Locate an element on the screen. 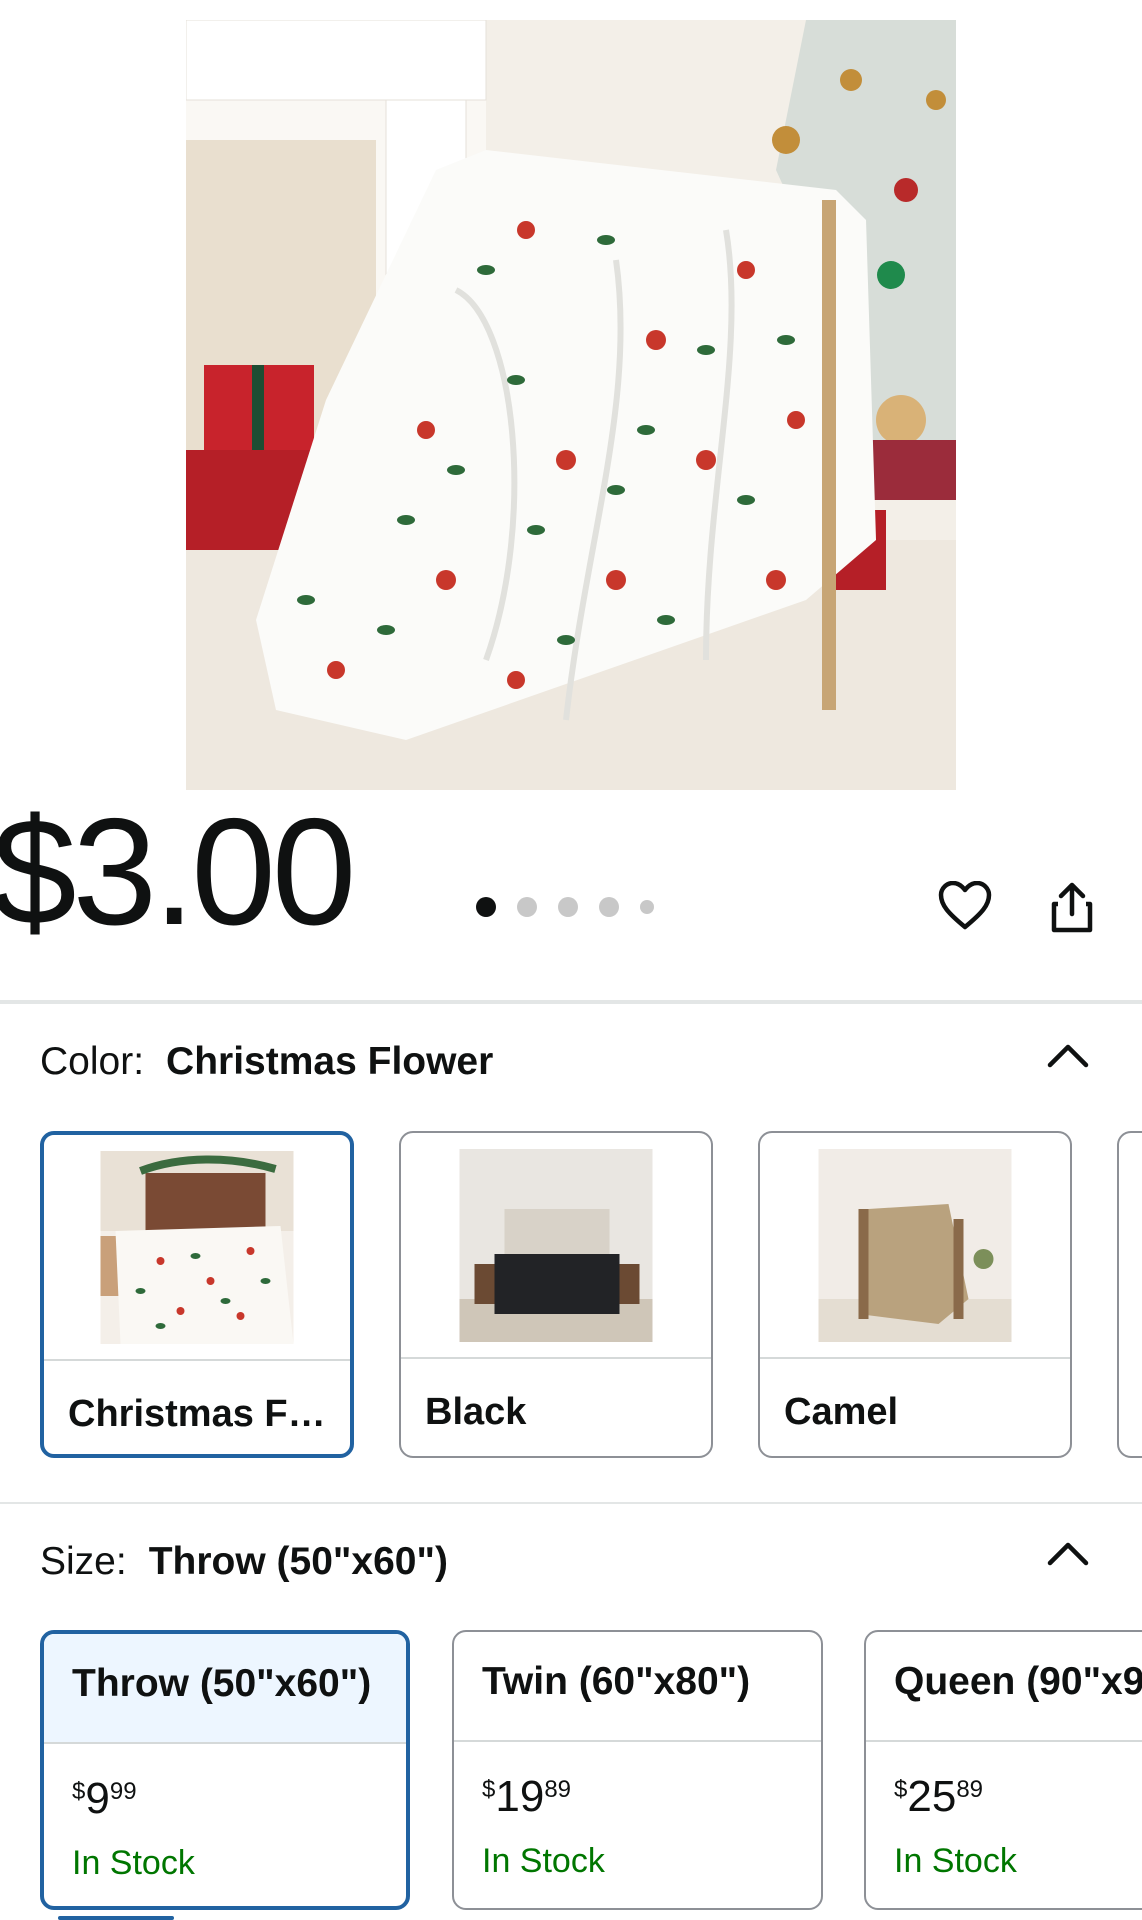 Image resolution: width=1142 pixels, height=1920 pixels. share-button is located at coordinates (1072, 908).